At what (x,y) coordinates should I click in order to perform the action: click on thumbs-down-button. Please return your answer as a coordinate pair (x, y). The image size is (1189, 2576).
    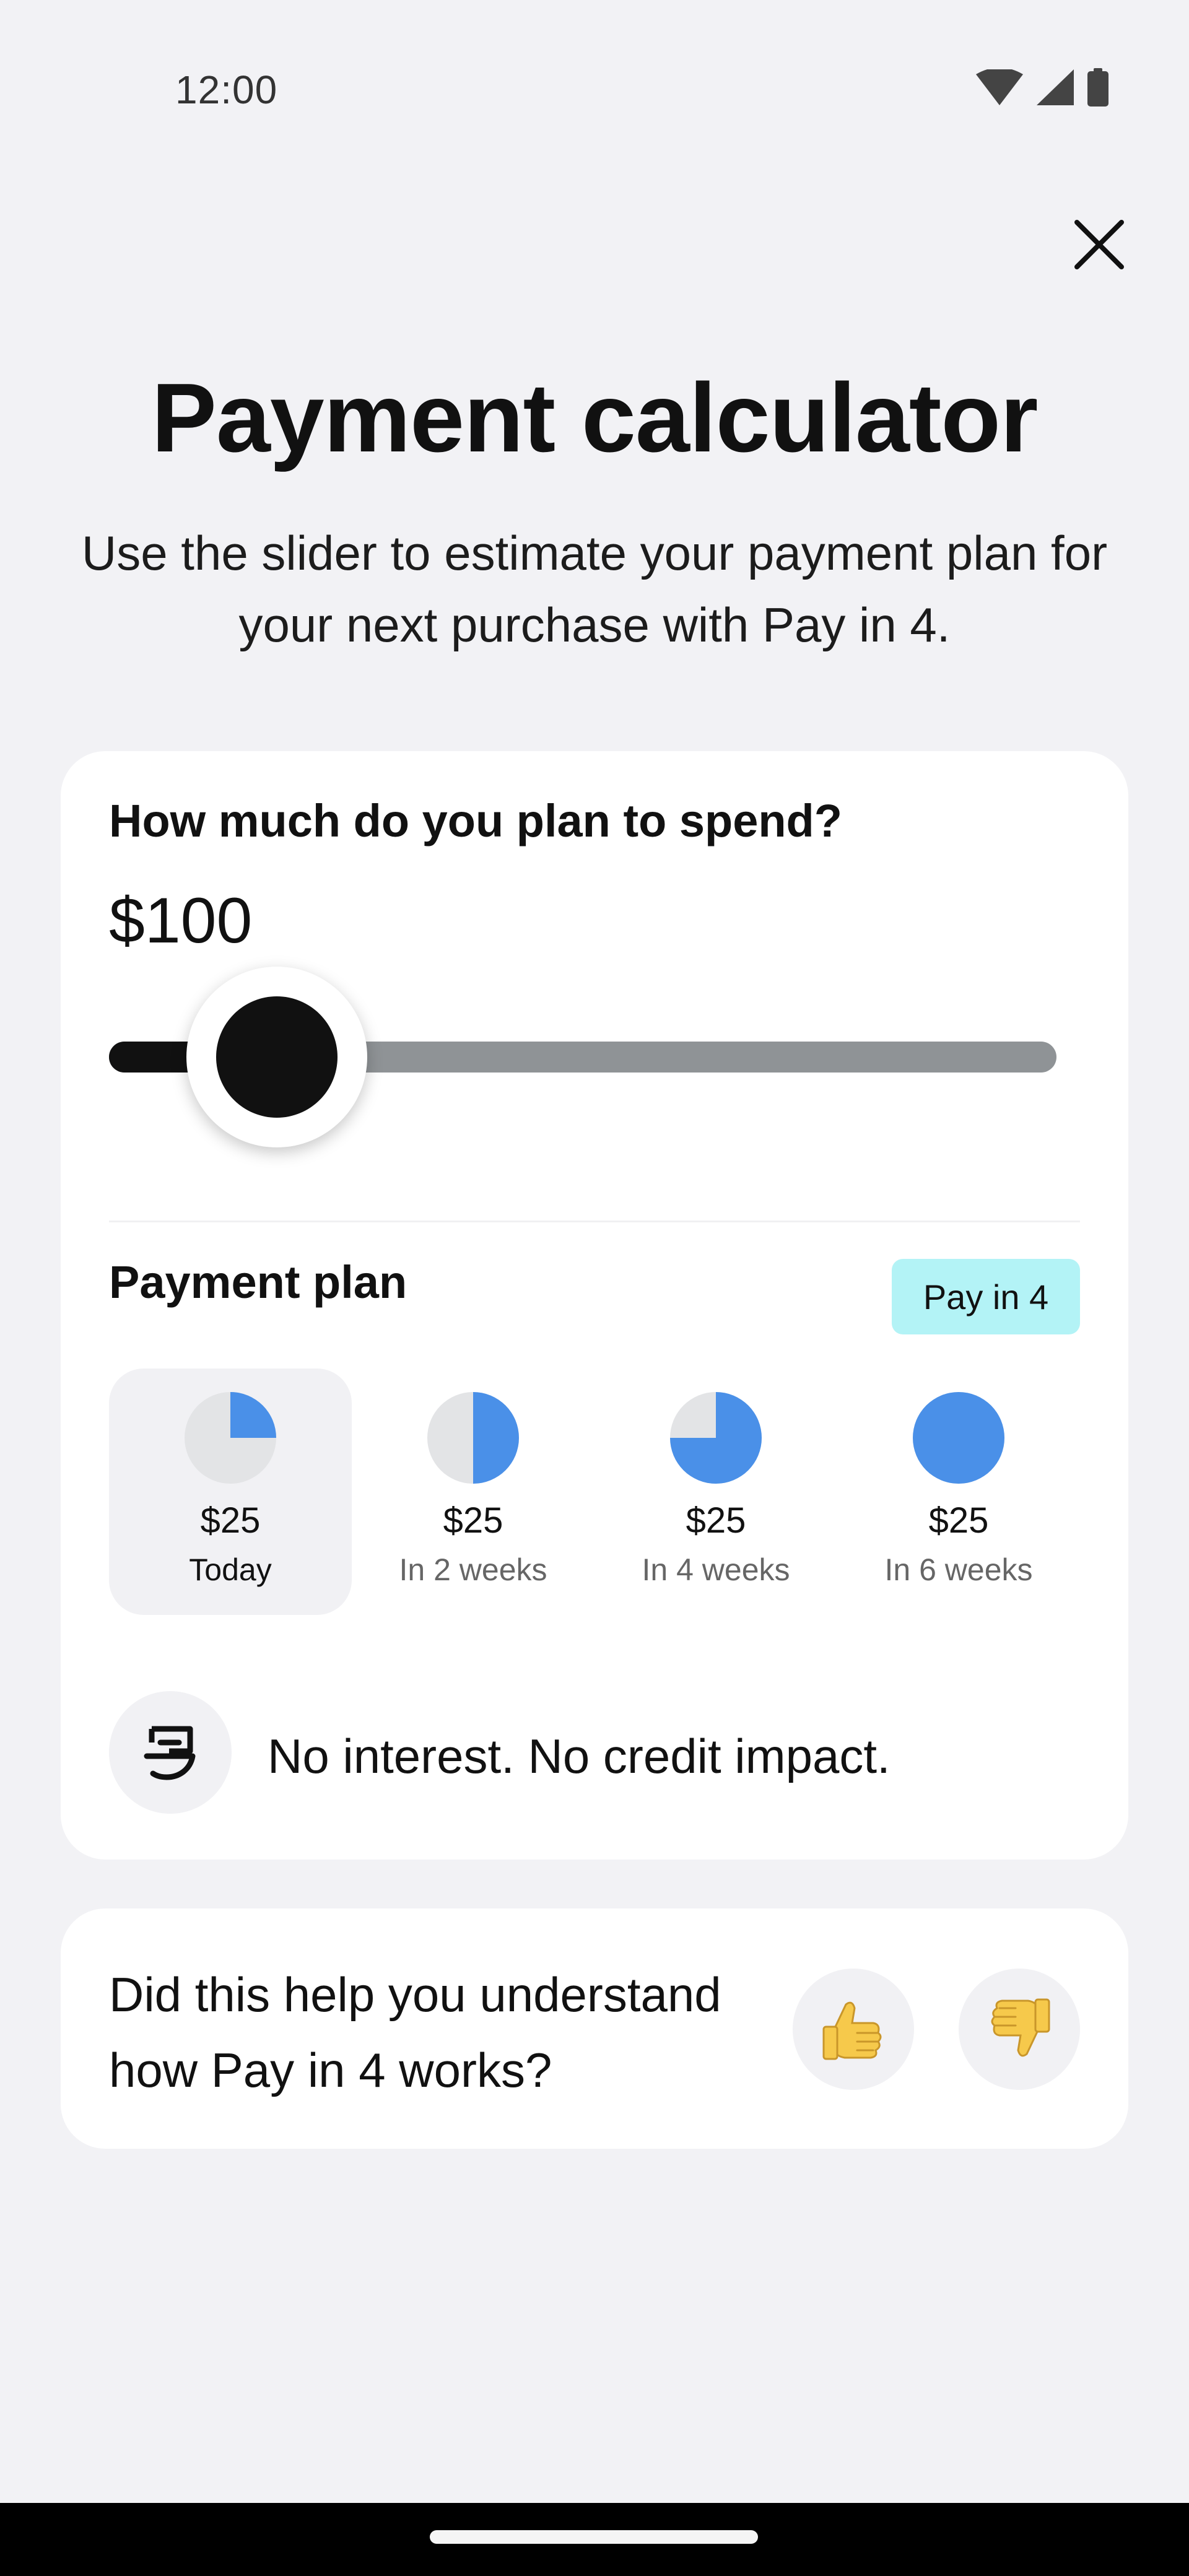
    Looking at the image, I should click on (1019, 2029).